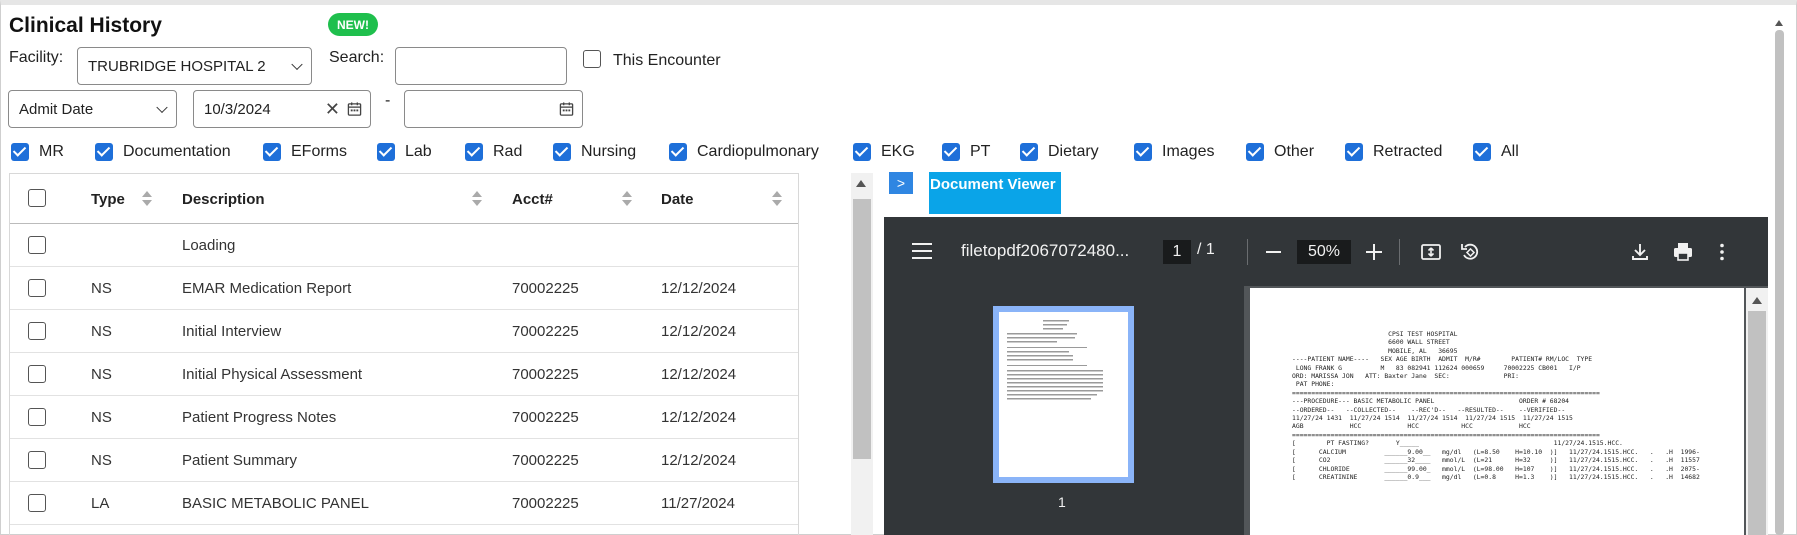 This screenshot has height=535, width=1797. What do you see at coordinates (508, 151) in the screenshot?
I see `filter-label: Rad` at bounding box center [508, 151].